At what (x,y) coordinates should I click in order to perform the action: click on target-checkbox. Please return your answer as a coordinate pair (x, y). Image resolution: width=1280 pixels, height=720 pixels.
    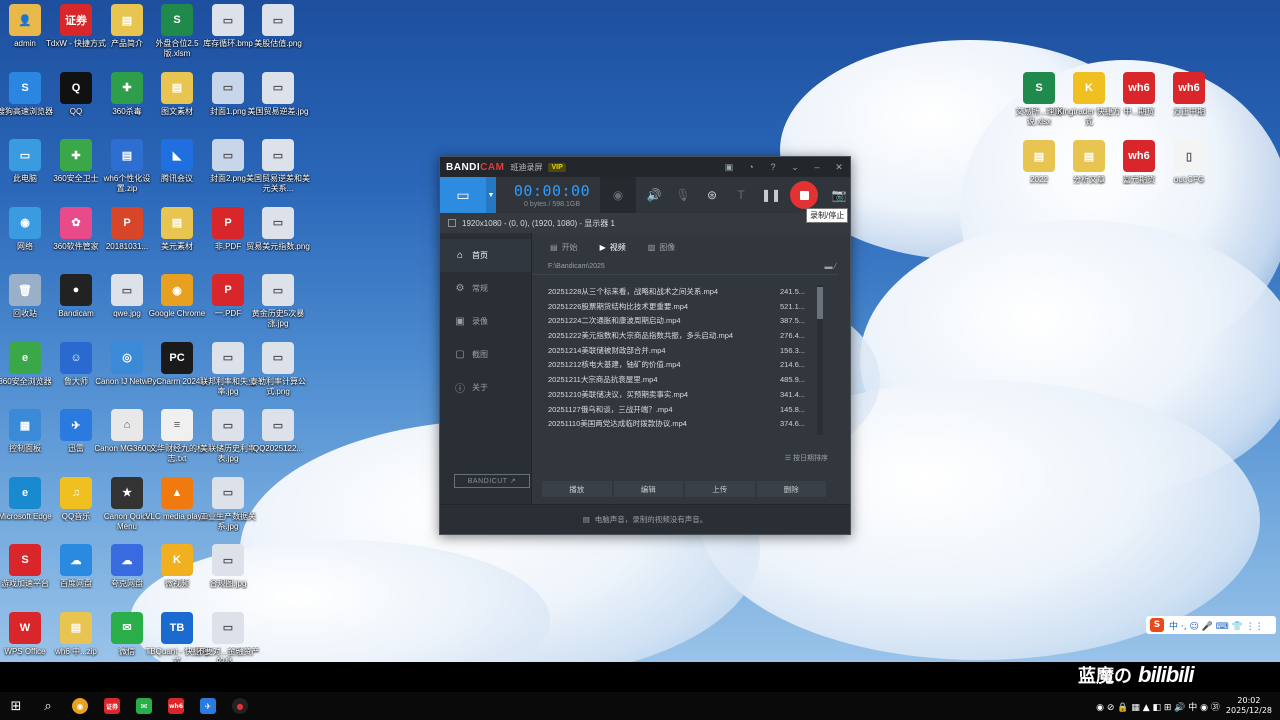
    Looking at the image, I should click on (452, 223).